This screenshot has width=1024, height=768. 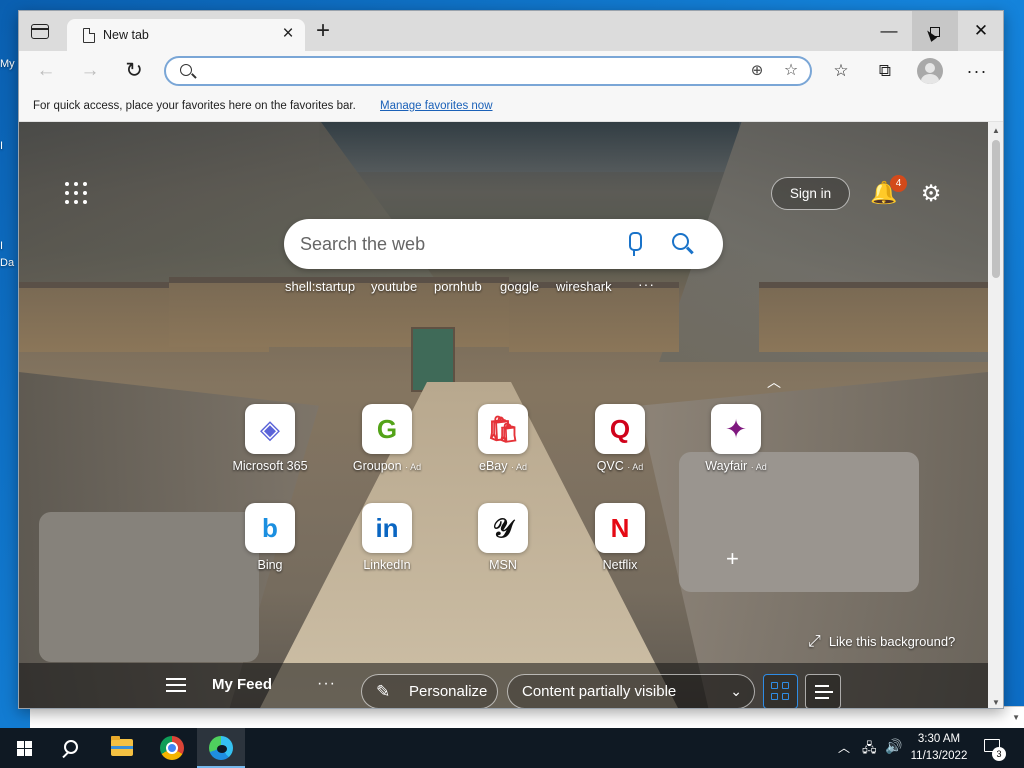 I want to click on microphone-icon, so click(x=634, y=244).